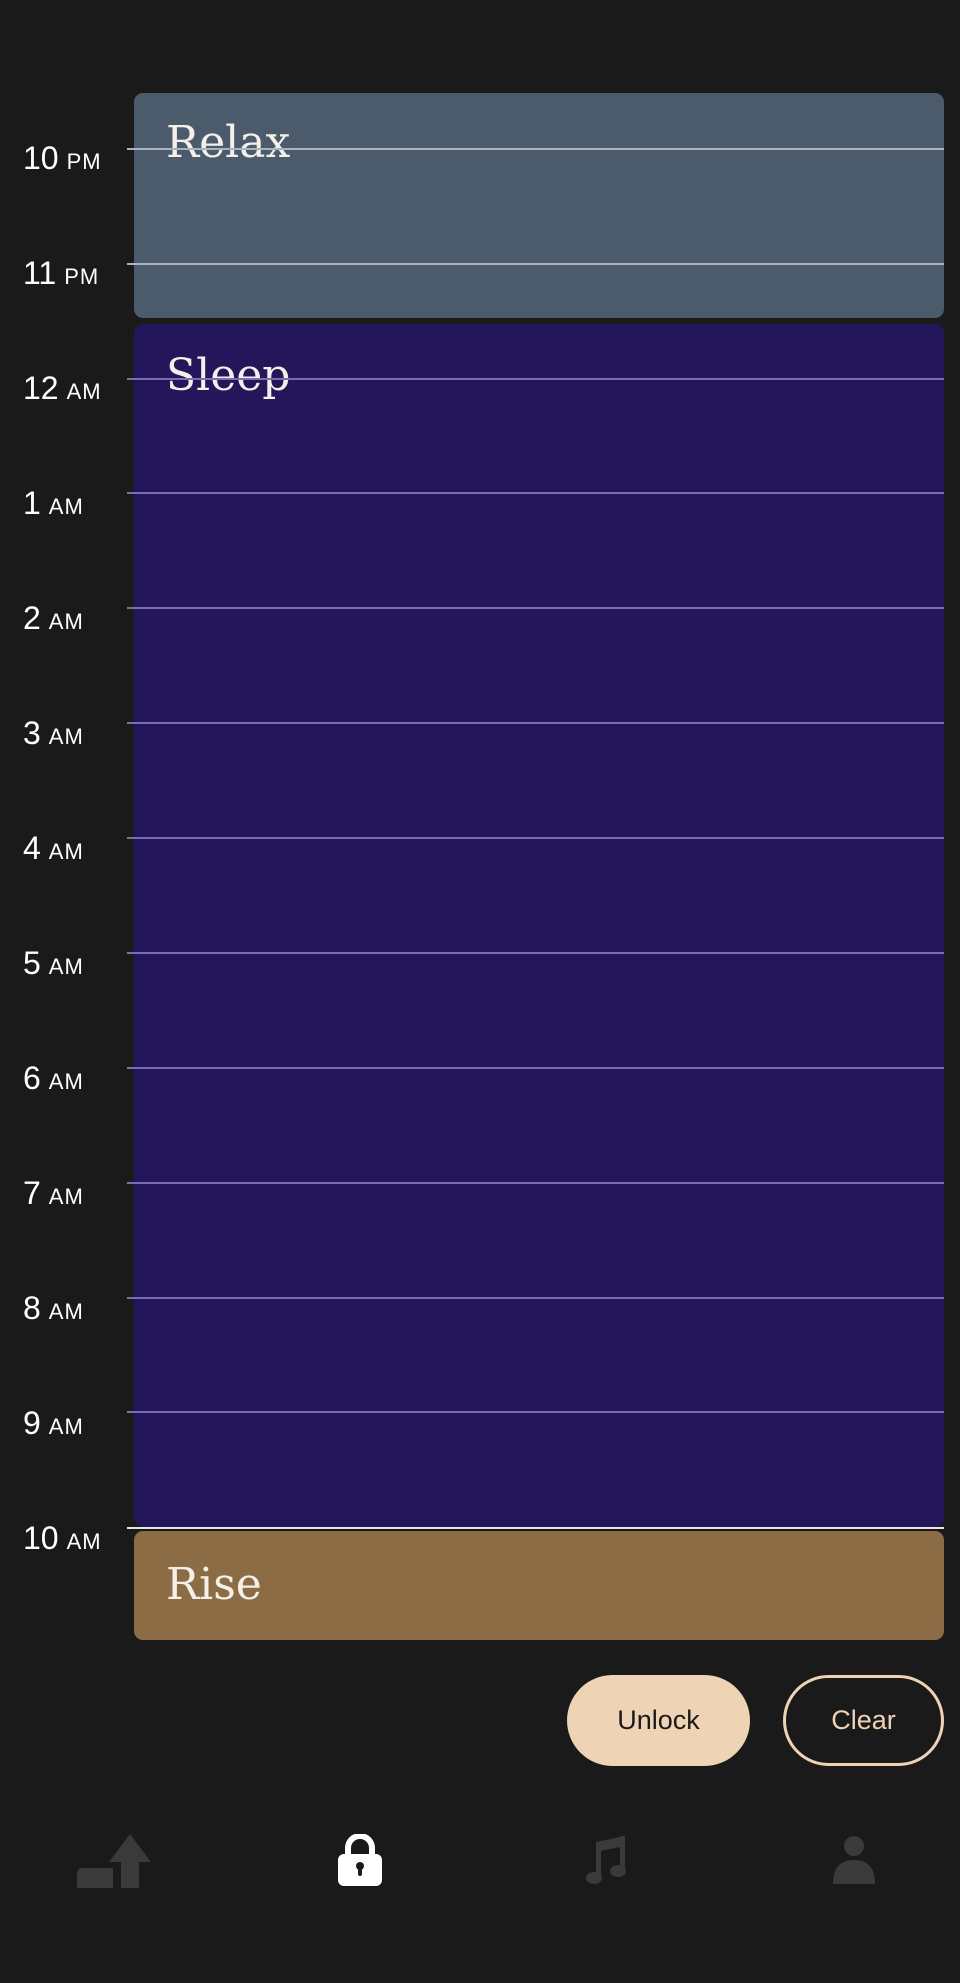 The image size is (960, 1983). I want to click on hour-label-8am: 8 AM, so click(53, 1308).